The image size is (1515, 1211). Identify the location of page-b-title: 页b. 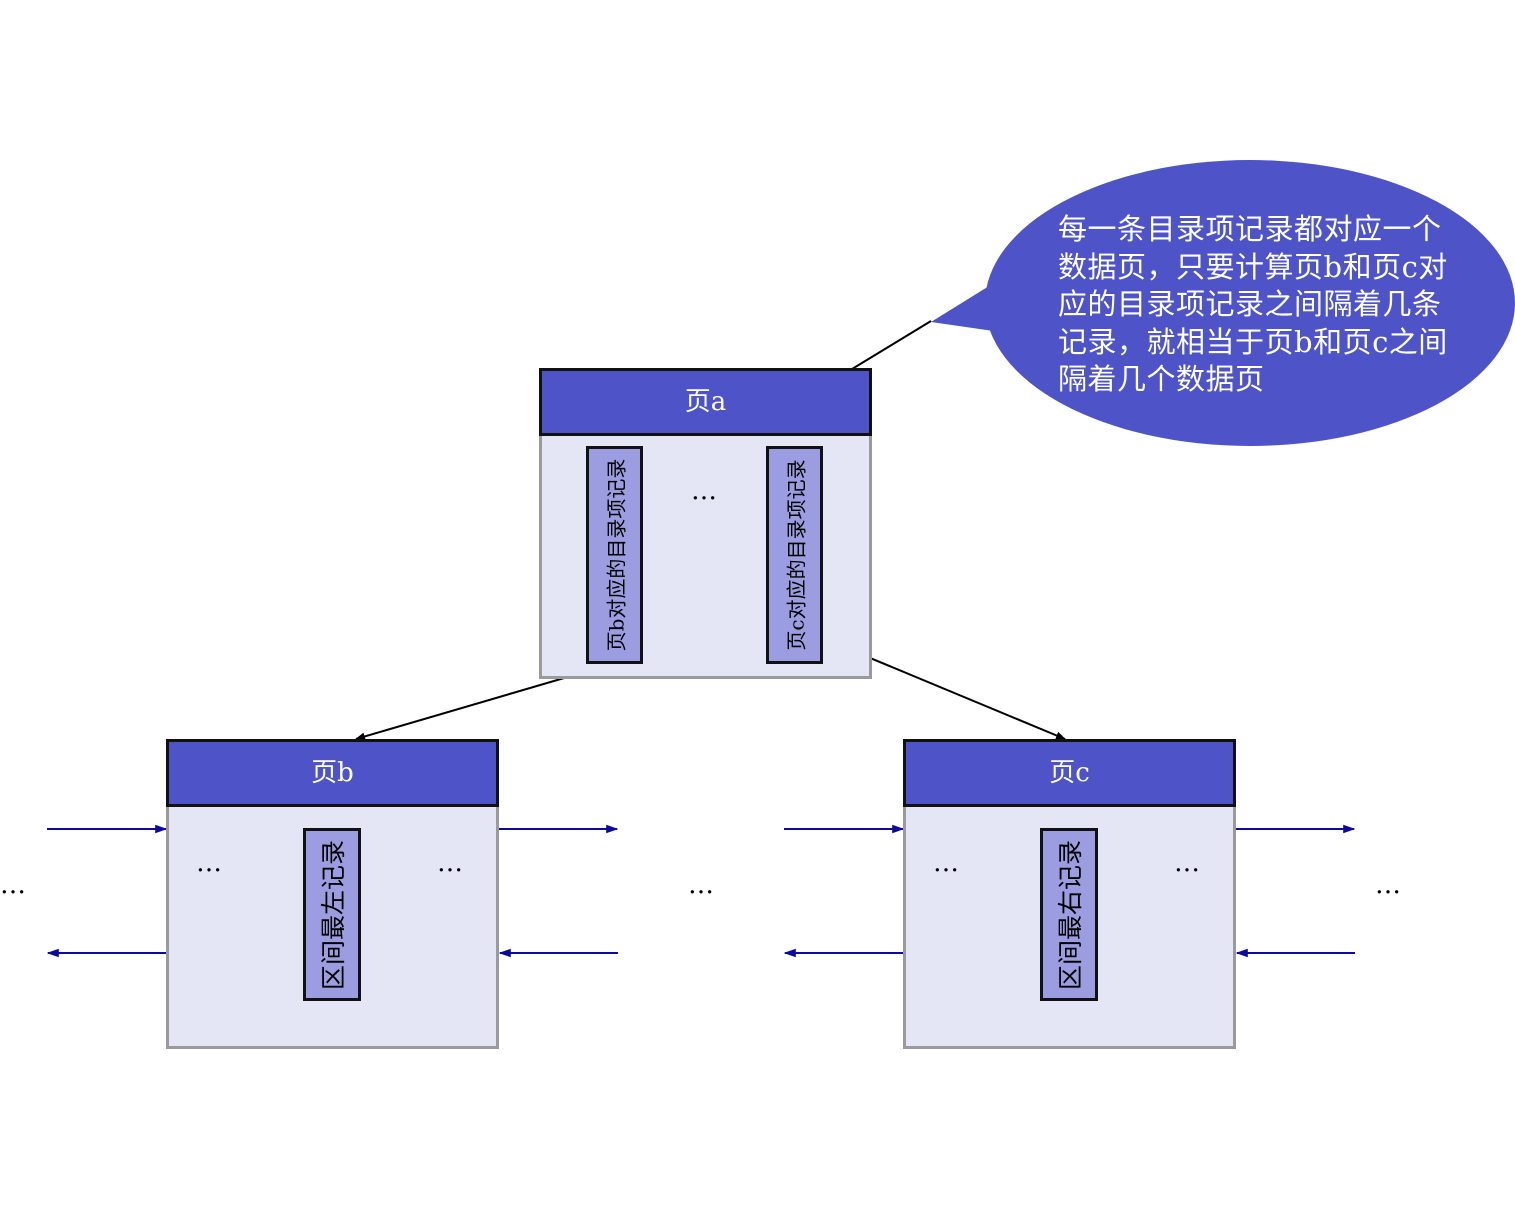
(332, 773).